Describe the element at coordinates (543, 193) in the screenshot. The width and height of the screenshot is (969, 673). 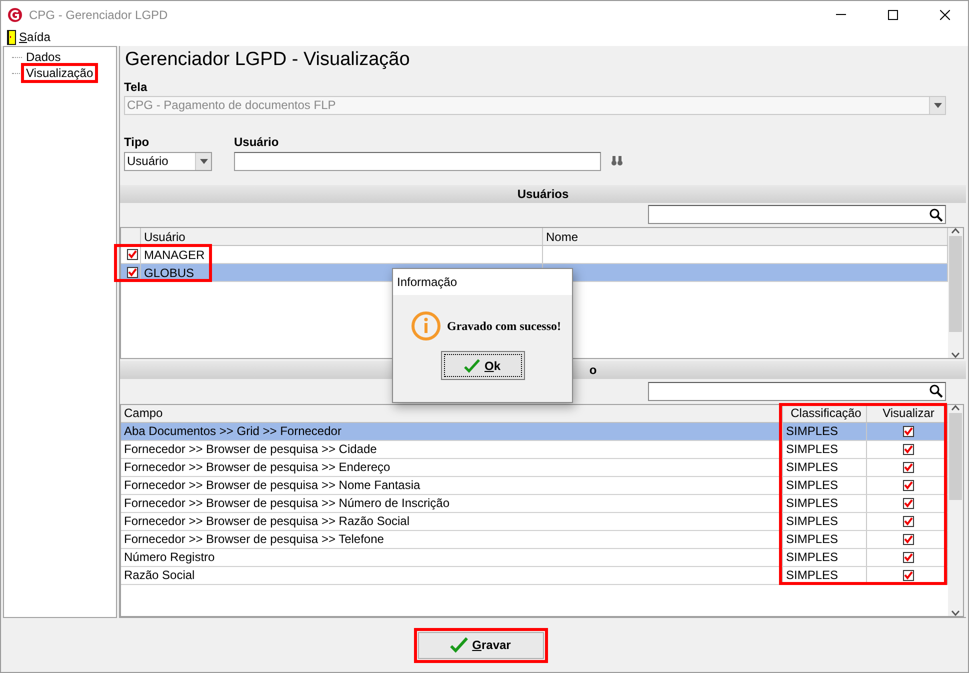
I see `section-header: Usuários` at that location.